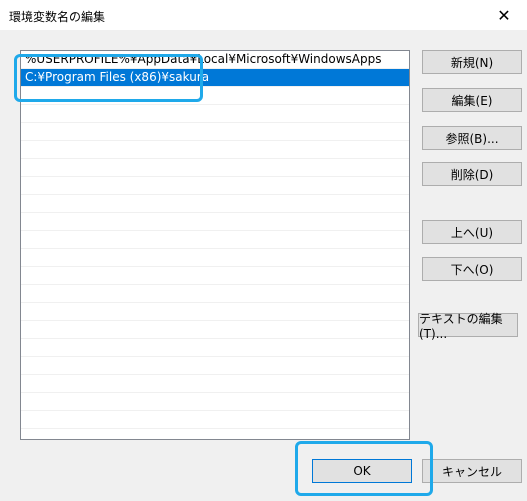 The width and height of the screenshot is (527, 501). Describe the element at coordinates (215, 78) in the screenshot. I see `list-item-selected: C:¥Program Files (x86)¥sakura` at that location.